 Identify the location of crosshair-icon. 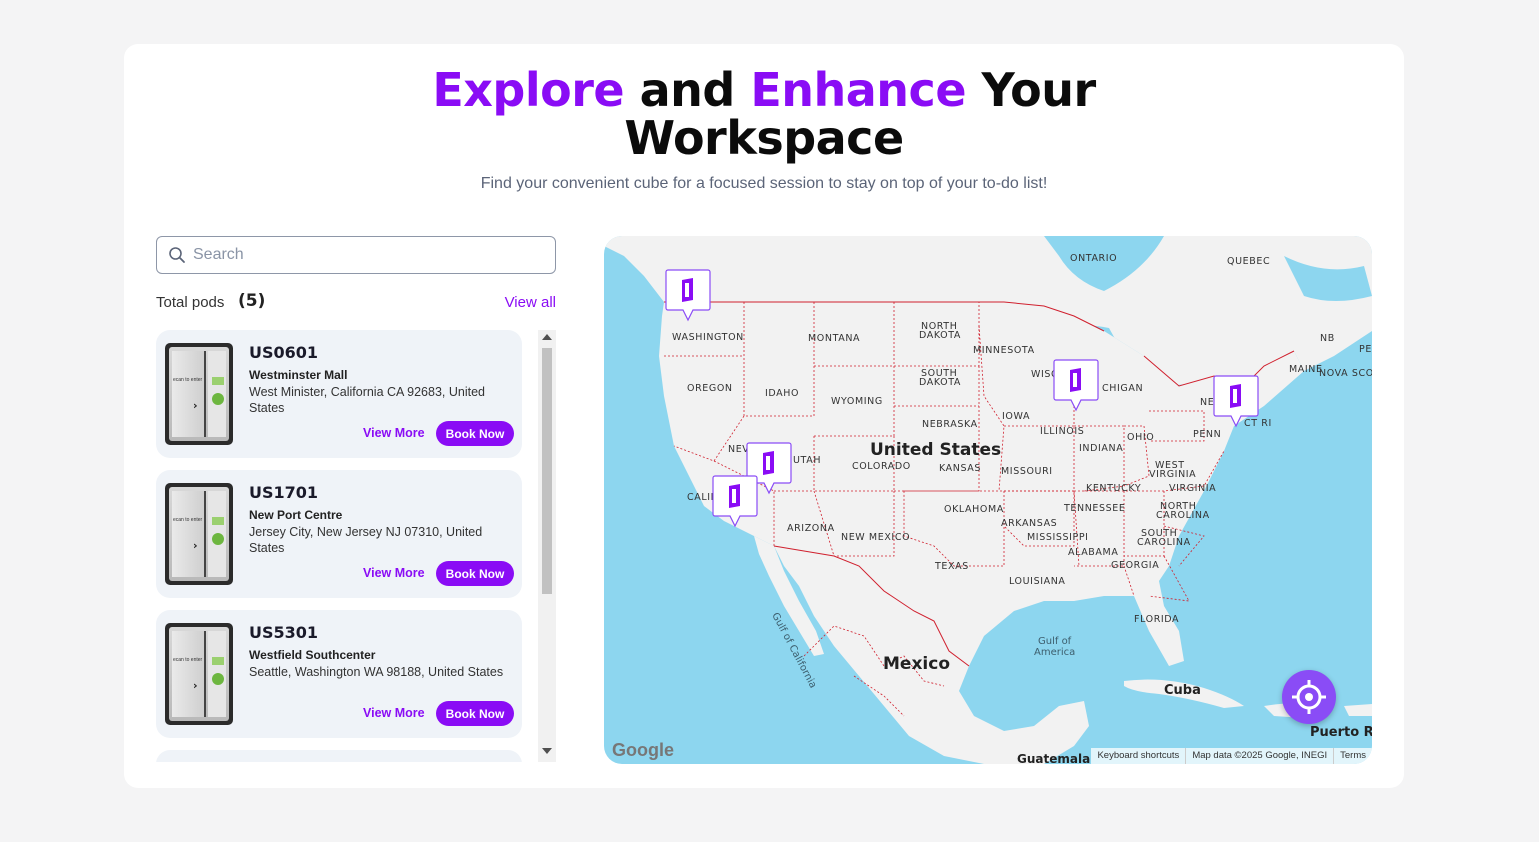
(1309, 697).